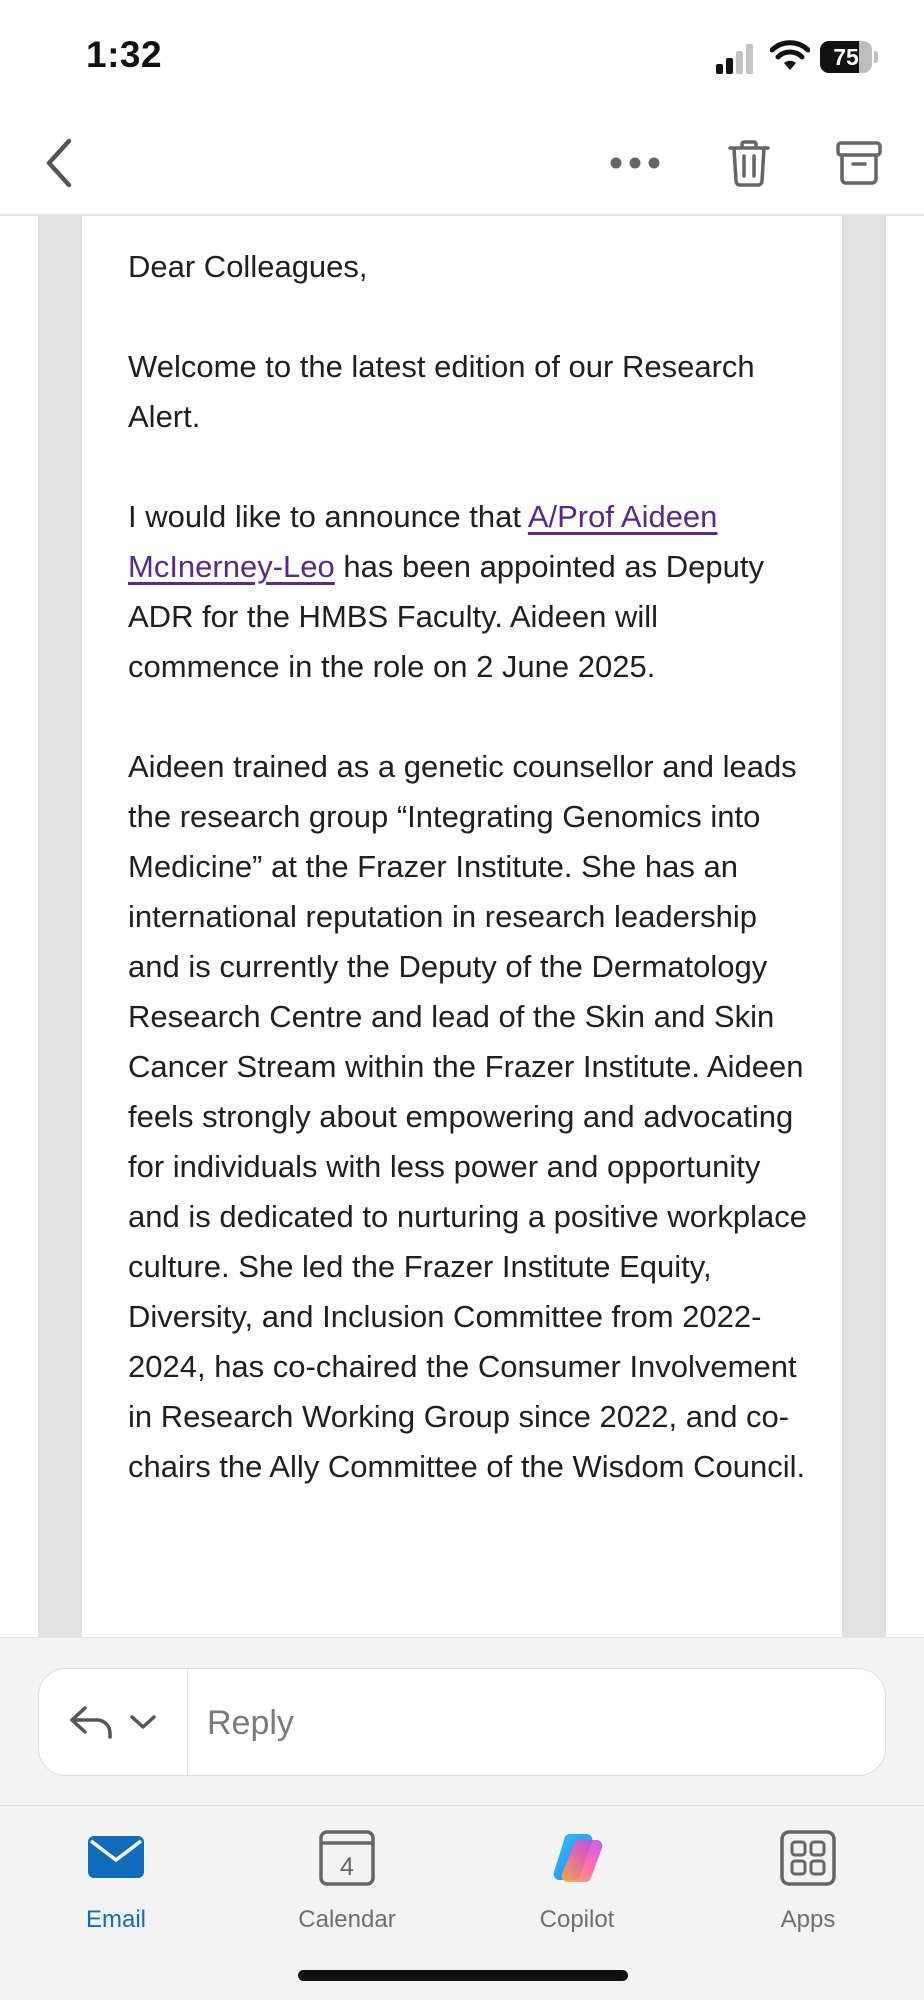 The image size is (924, 2000). Describe the element at coordinates (124, 54) in the screenshot. I see `status-time: 1:32` at that location.